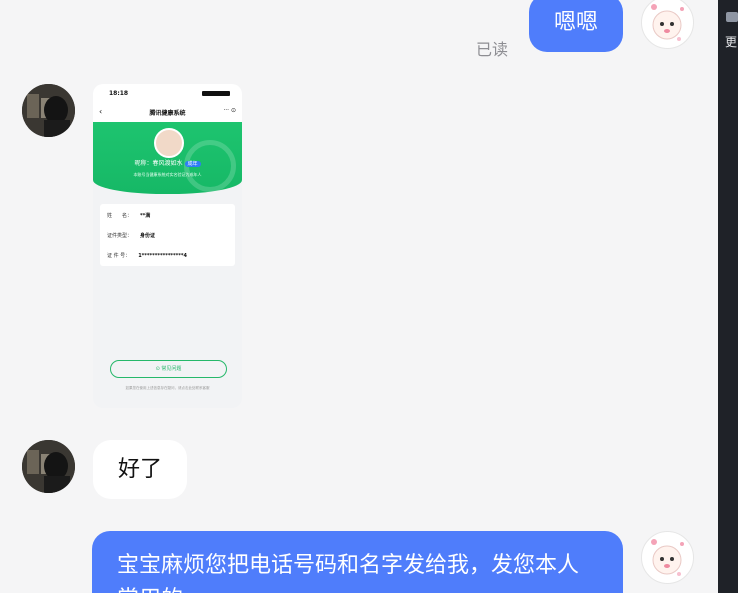  What do you see at coordinates (162, 256) in the screenshot?
I see `info-value: 1****************4` at bounding box center [162, 256].